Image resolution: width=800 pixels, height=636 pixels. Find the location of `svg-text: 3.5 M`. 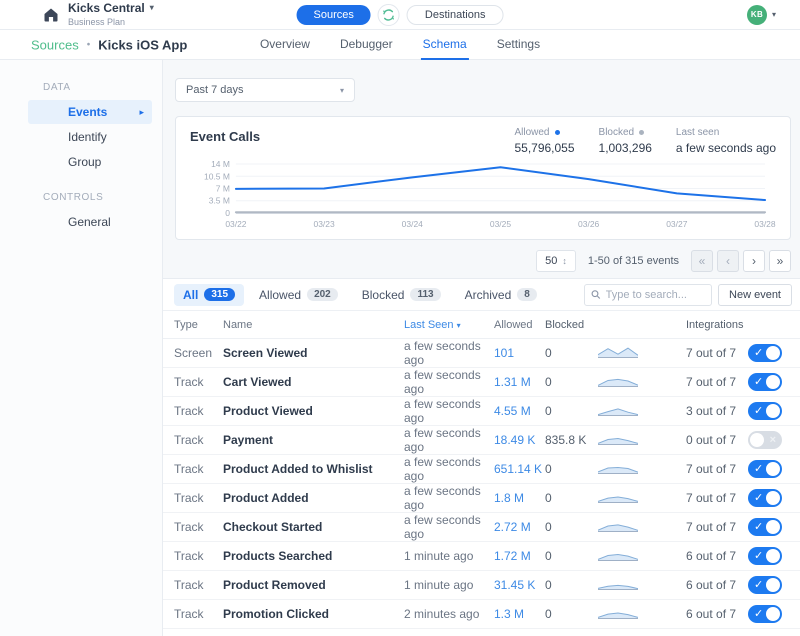

svg-text: 3.5 M is located at coordinates (219, 201).